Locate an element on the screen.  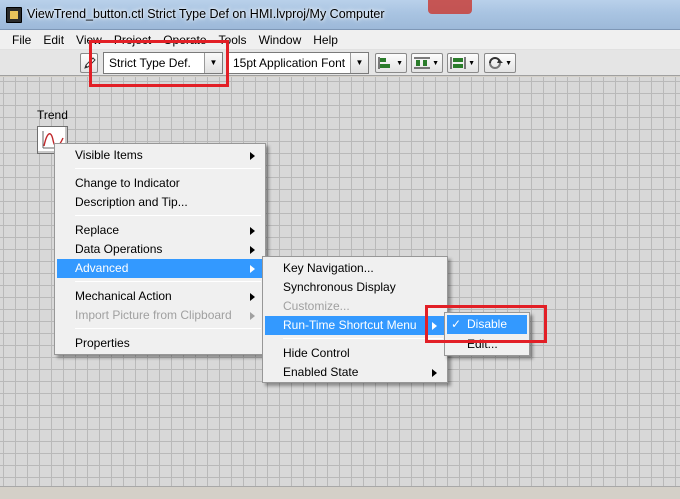
menu-item-data-operations: Data Operations is located at coordinates (160, 249).